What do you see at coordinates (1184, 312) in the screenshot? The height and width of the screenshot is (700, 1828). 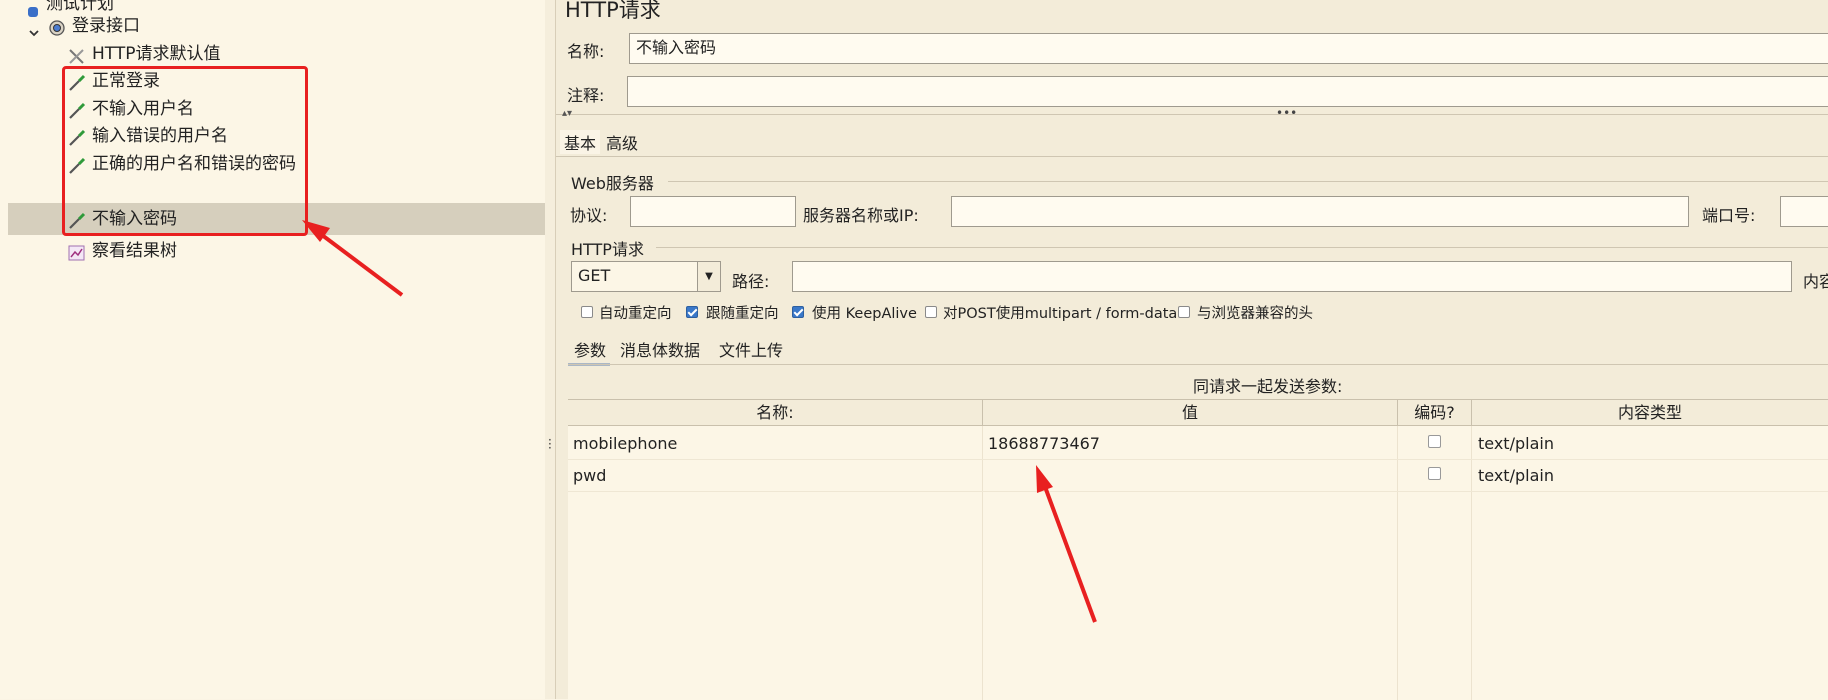 I see `browser-headers-checkbox` at bounding box center [1184, 312].